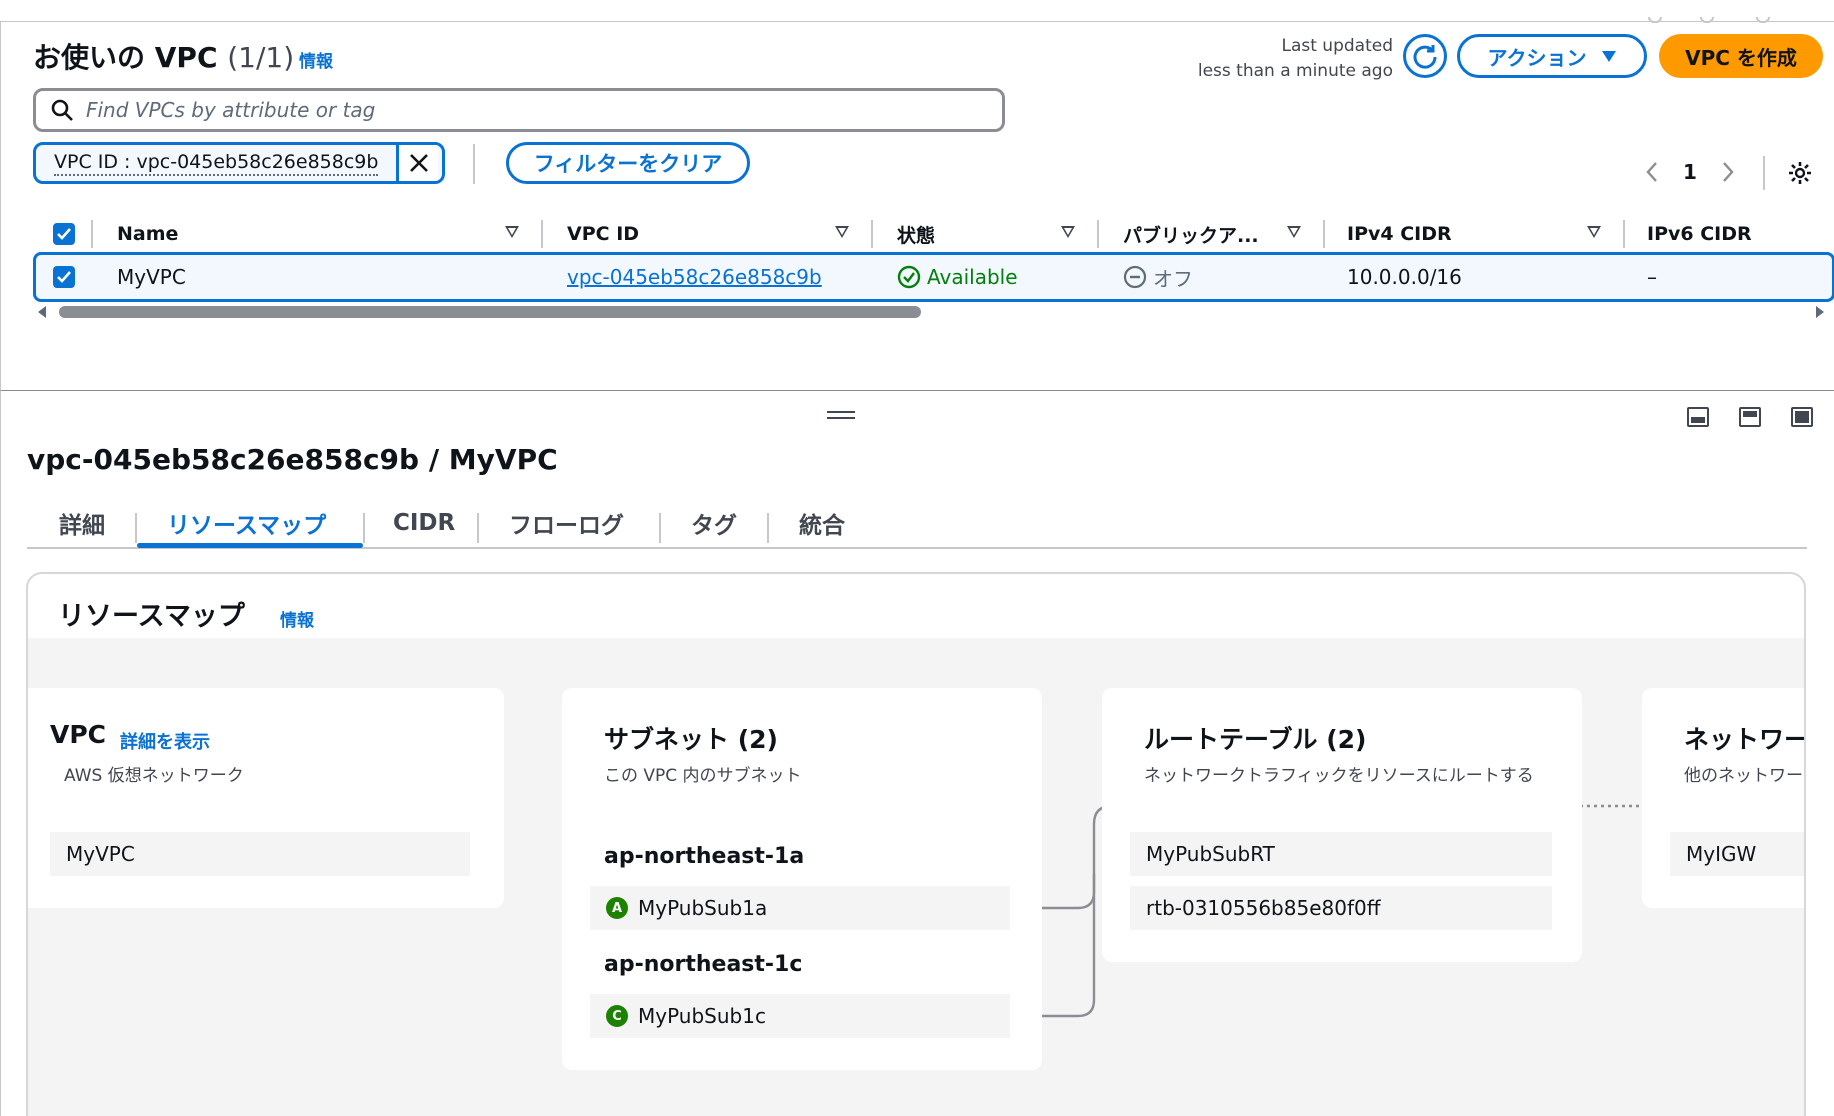 The width and height of the screenshot is (1834, 1116). I want to click on subnet-item-1c: C MyPubSub1c, so click(800, 1016).